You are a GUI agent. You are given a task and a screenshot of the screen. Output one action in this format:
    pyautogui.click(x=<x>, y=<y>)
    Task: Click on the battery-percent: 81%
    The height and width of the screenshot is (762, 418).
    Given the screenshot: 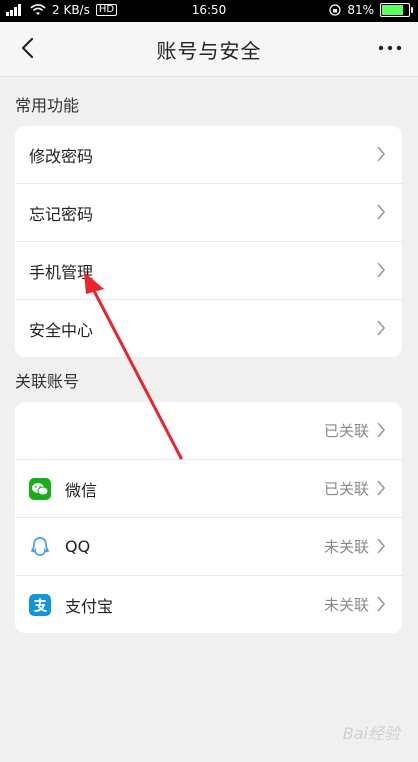 What is the action you would take?
    pyautogui.click(x=360, y=10)
    